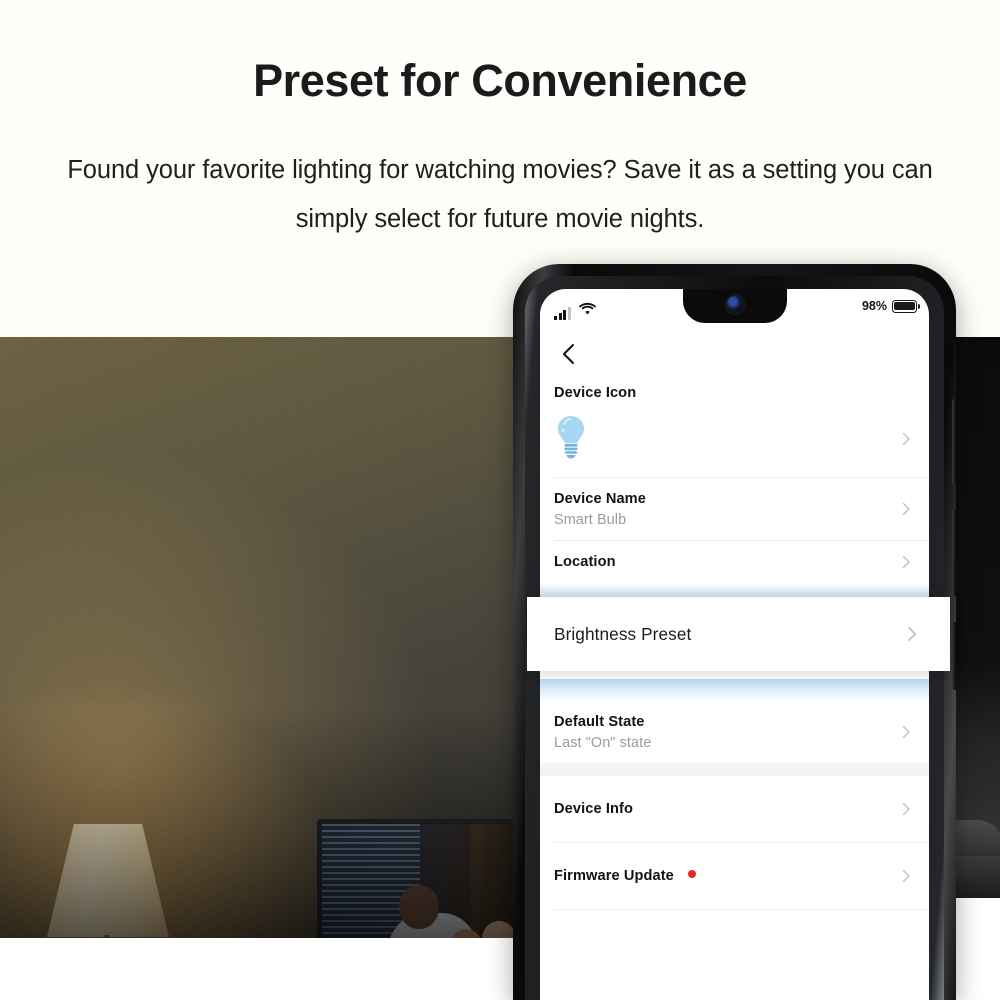 Image resolution: width=1000 pixels, height=1000 pixels. What do you see at coordinates (595, 393) in the screenshot?
I see `settings-row-label: Device Icon` at bounding box center [595, 393].